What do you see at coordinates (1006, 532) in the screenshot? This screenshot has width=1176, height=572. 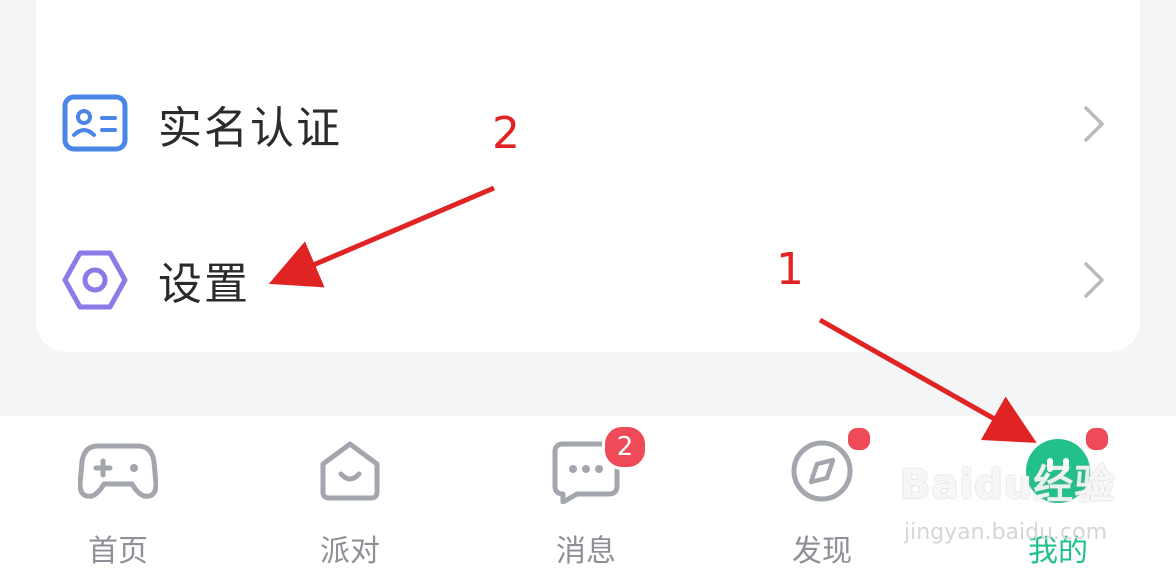 I see `baidu-watermark-url: jingyan.baidu.com` at bounding box center [1006, 532].